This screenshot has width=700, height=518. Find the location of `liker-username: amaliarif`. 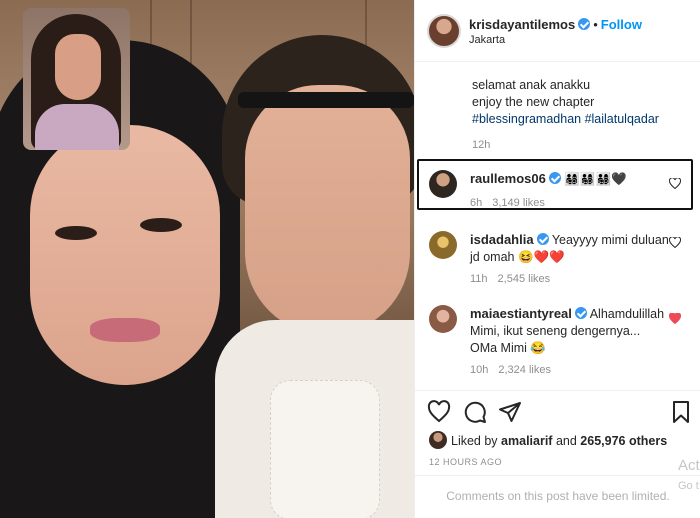

liker-username: amaliarif is located at coordinates (526, 441).